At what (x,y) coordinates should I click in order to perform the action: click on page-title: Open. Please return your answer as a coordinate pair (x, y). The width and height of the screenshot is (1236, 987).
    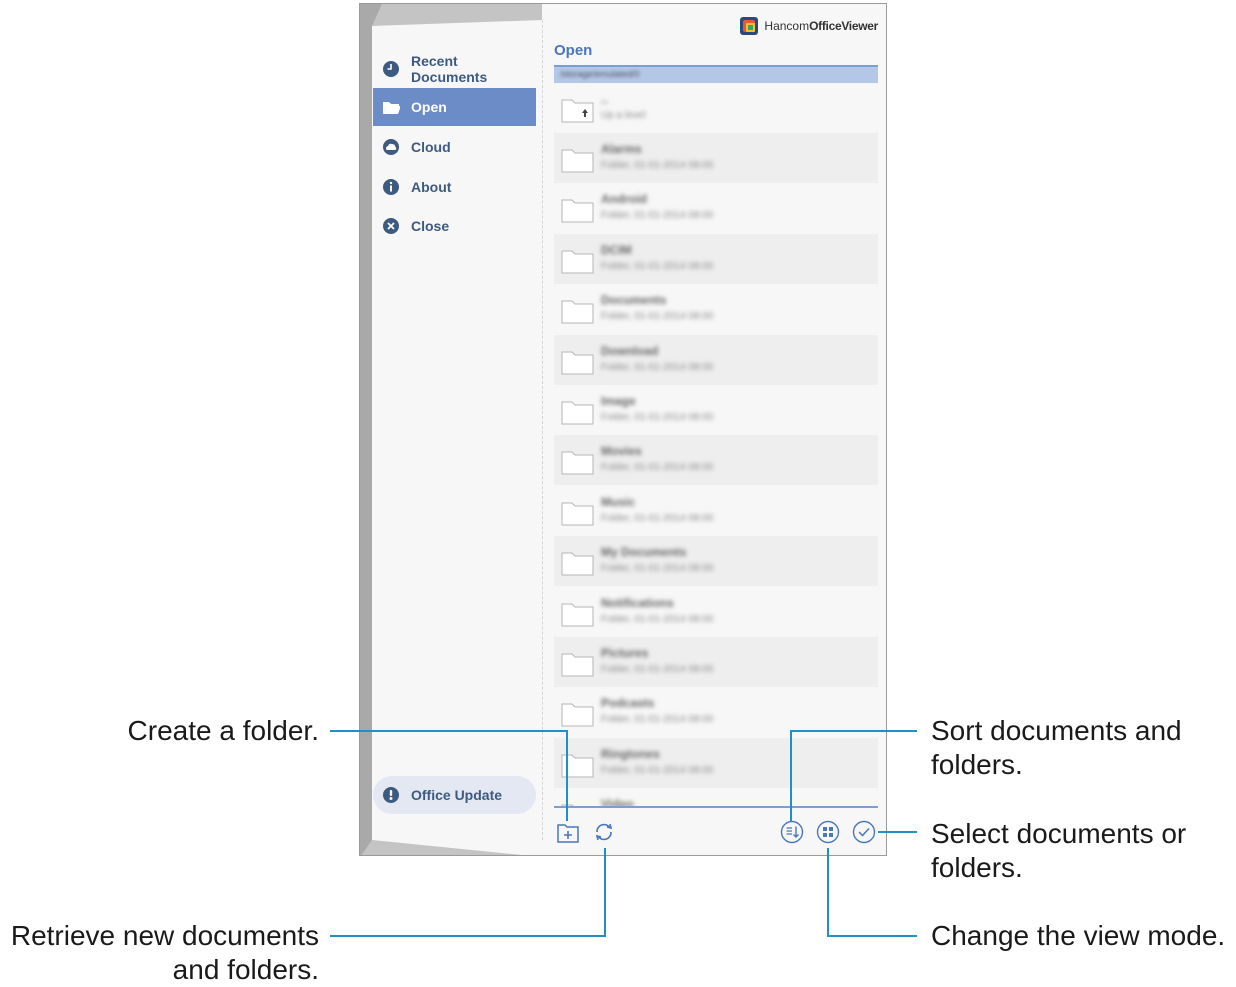
    Looking at the image, I should click on (573, 50).